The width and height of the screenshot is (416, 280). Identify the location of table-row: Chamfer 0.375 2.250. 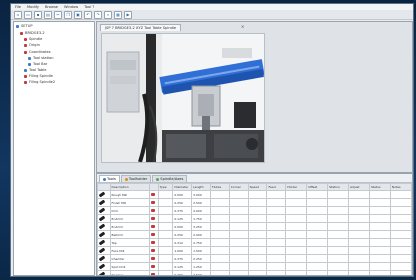
(254, 258).